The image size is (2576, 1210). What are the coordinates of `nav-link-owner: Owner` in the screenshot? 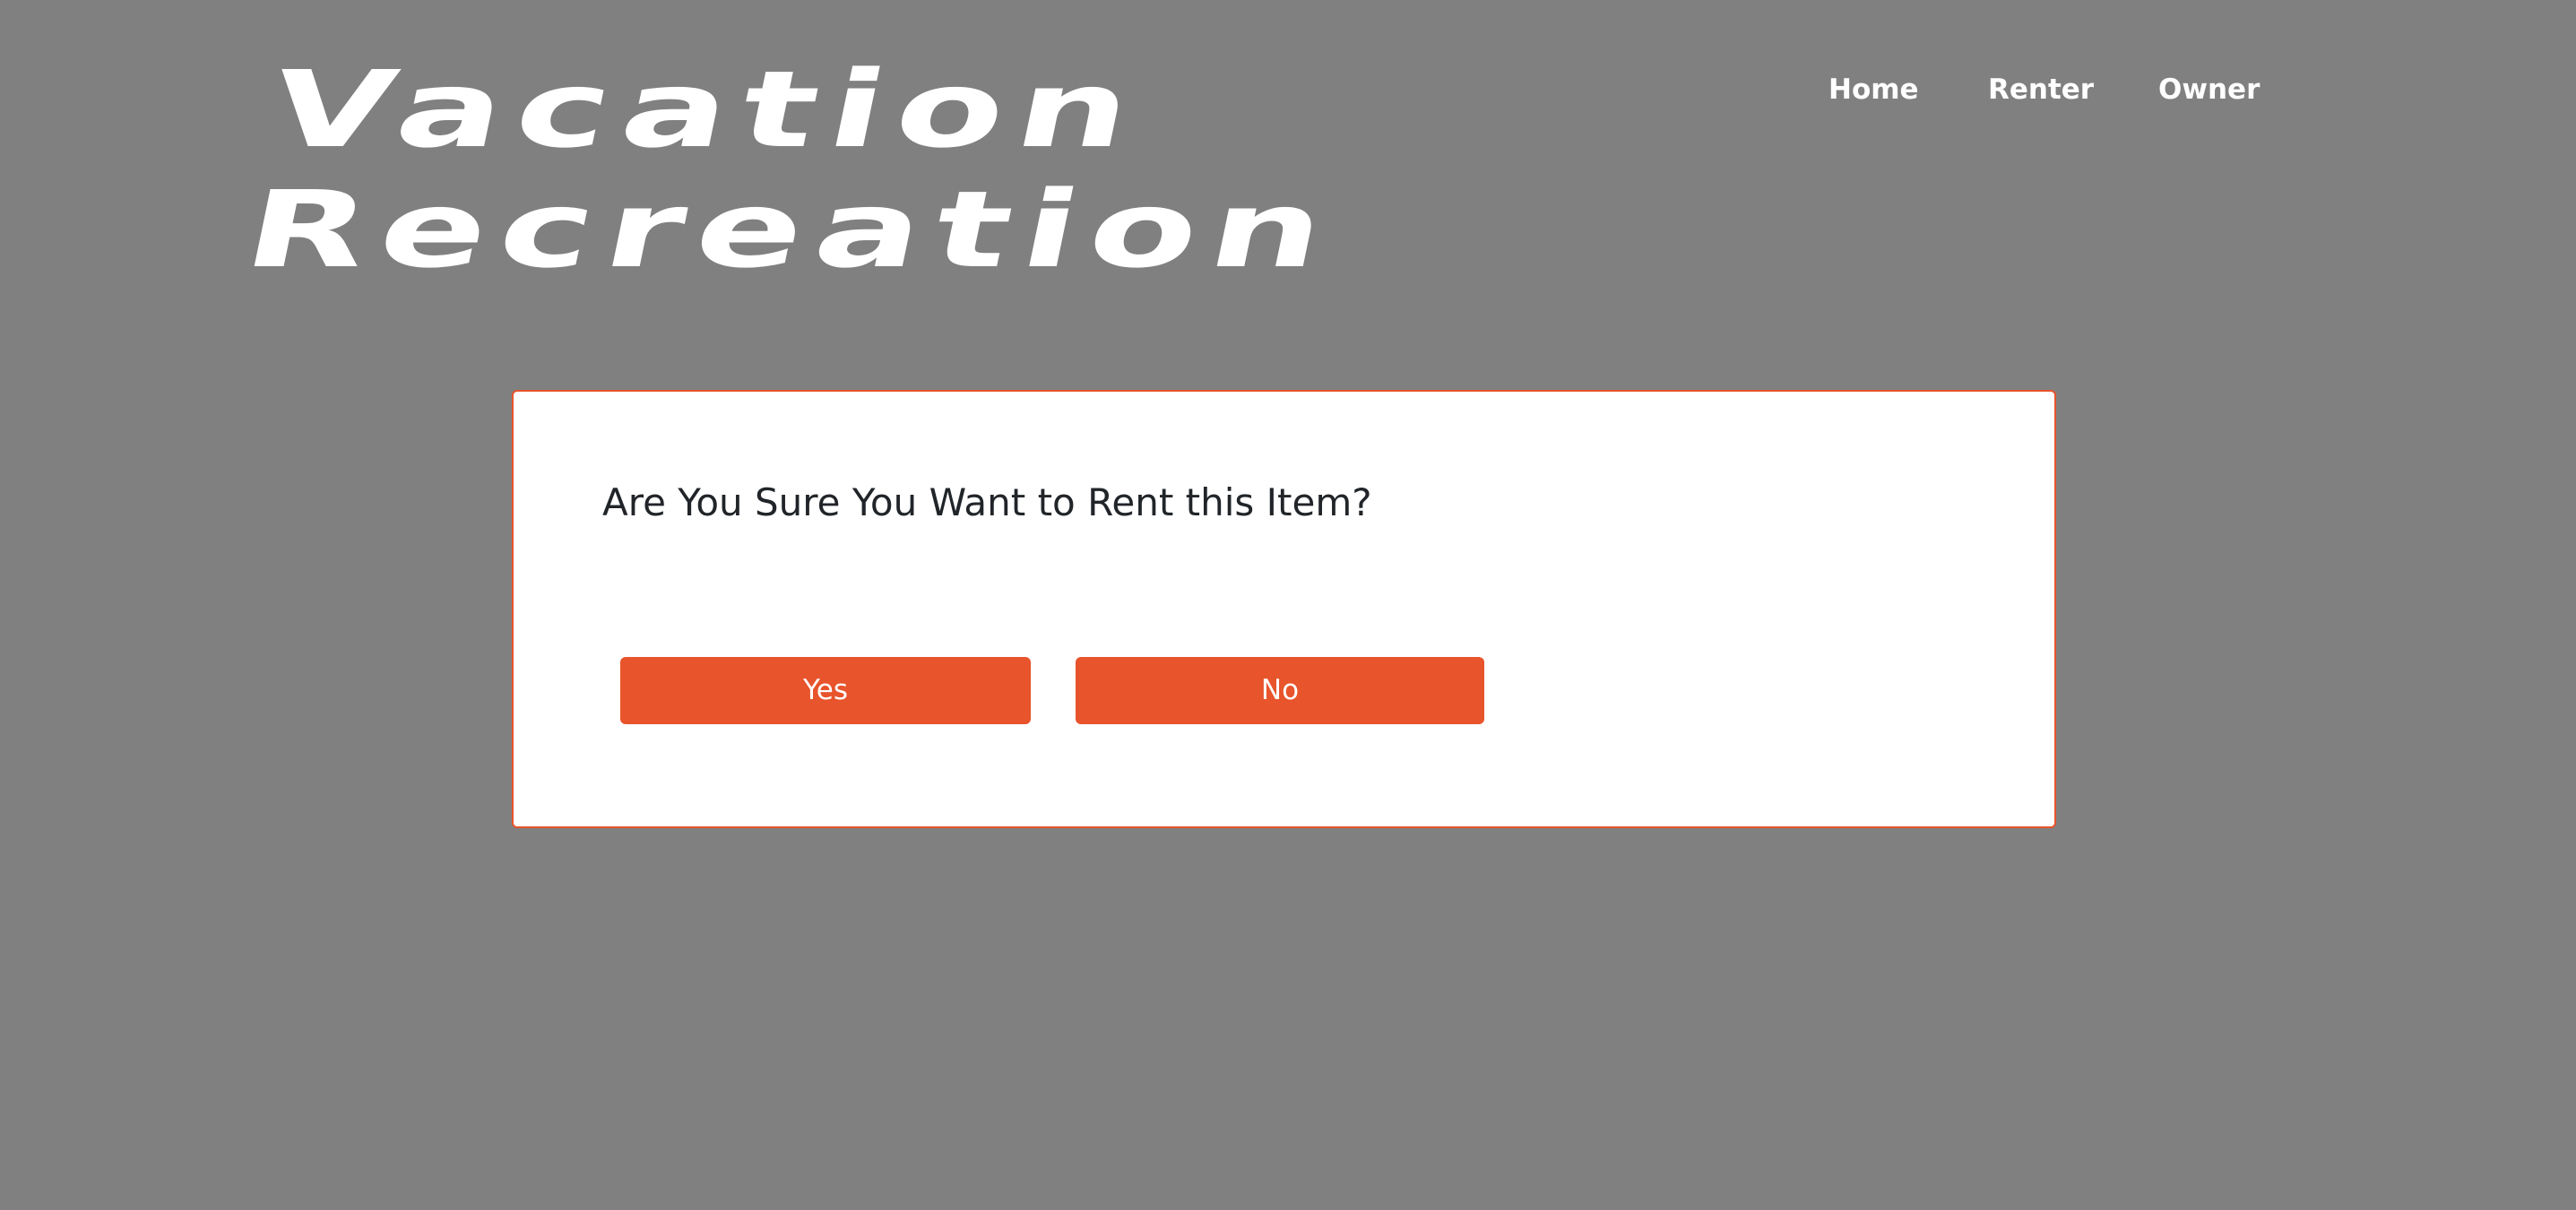 It's located at (2209, 89).